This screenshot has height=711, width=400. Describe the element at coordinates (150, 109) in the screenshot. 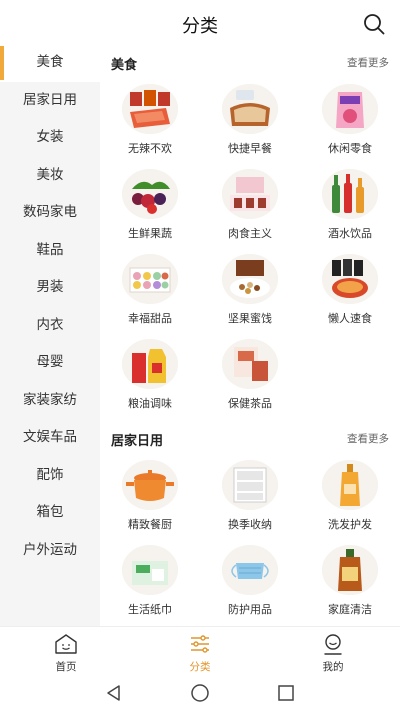

I see `spicy-snacks-image` at that location.